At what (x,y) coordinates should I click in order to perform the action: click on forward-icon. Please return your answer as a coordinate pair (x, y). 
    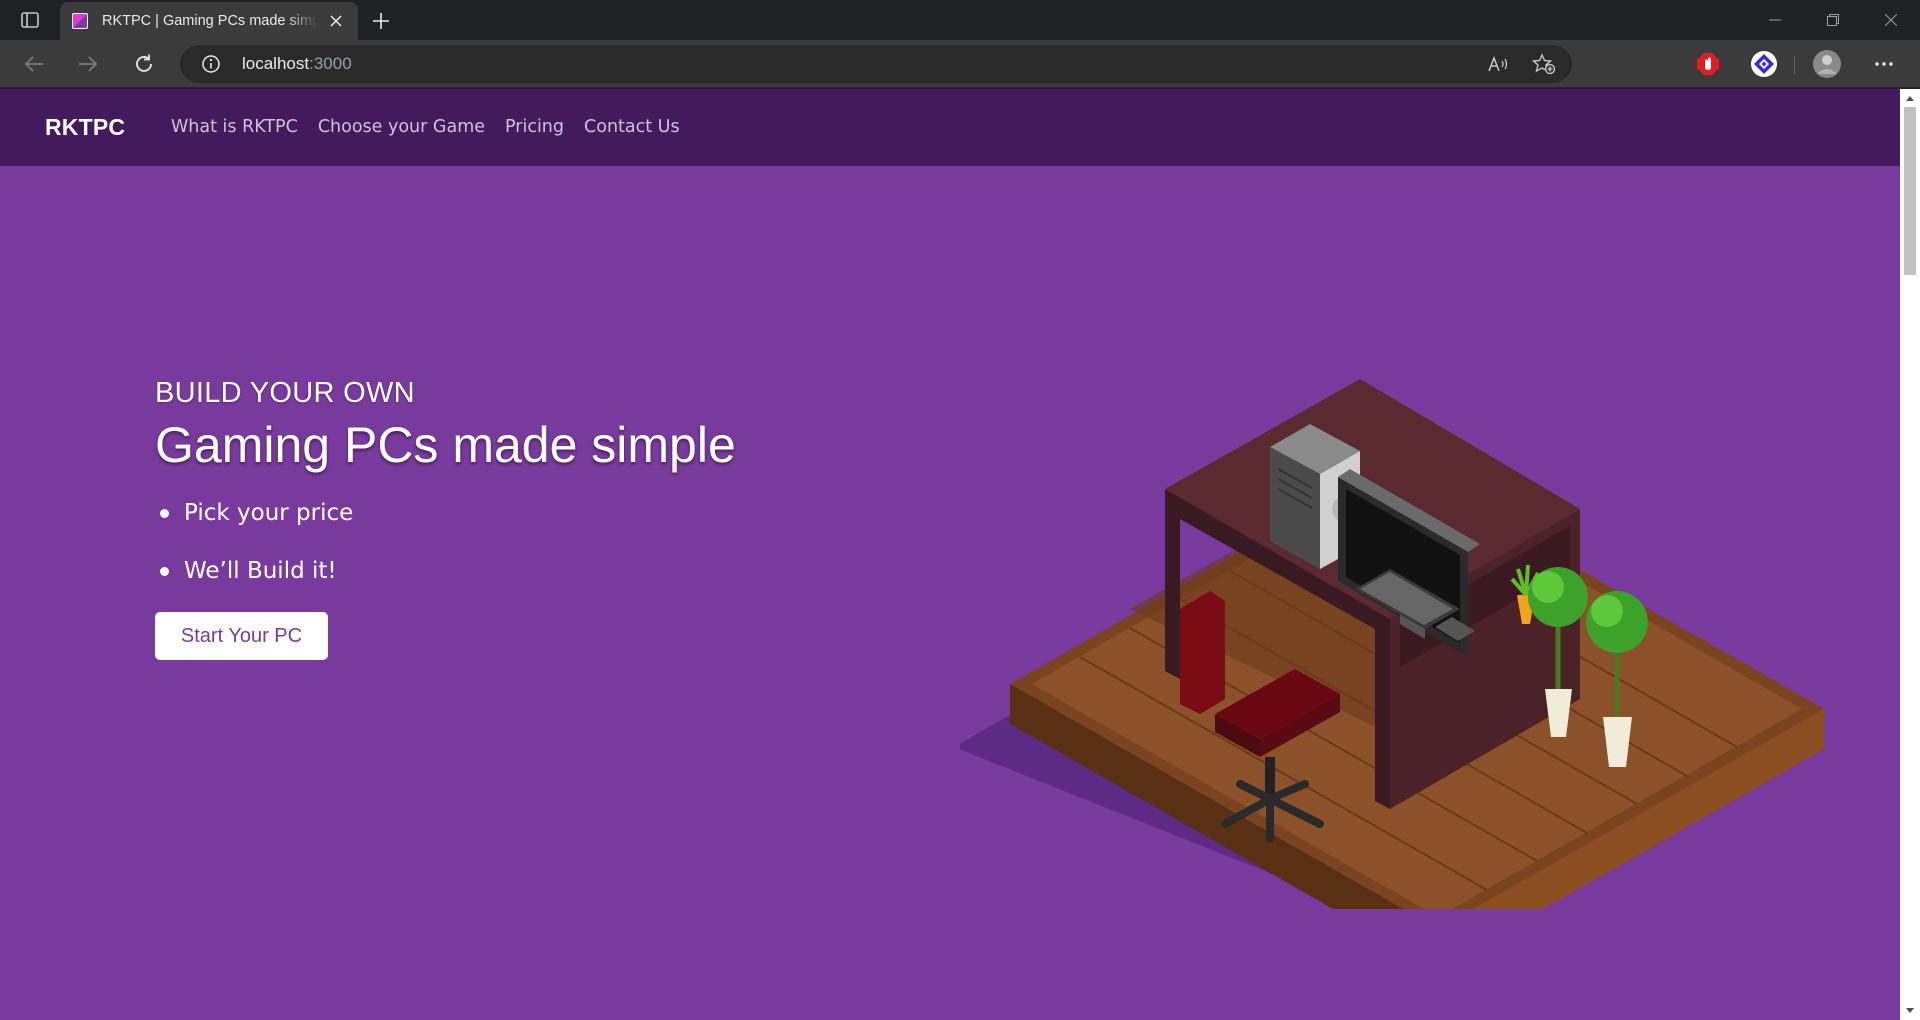
    Looking at the image, I should click on (88, 64).